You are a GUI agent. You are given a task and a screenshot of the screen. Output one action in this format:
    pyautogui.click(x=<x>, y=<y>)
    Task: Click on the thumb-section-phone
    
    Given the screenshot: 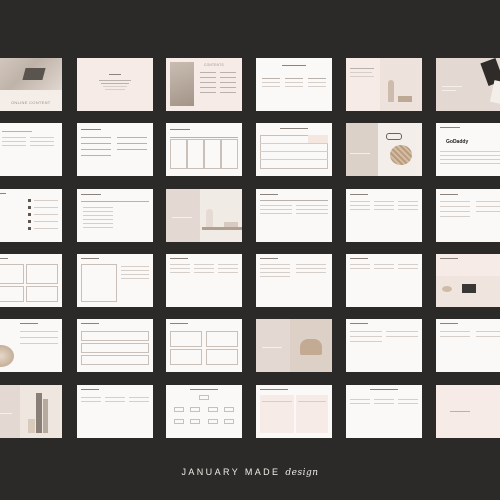 What is the action you would take?
    pyautogui.click(x=468, y=84)
    